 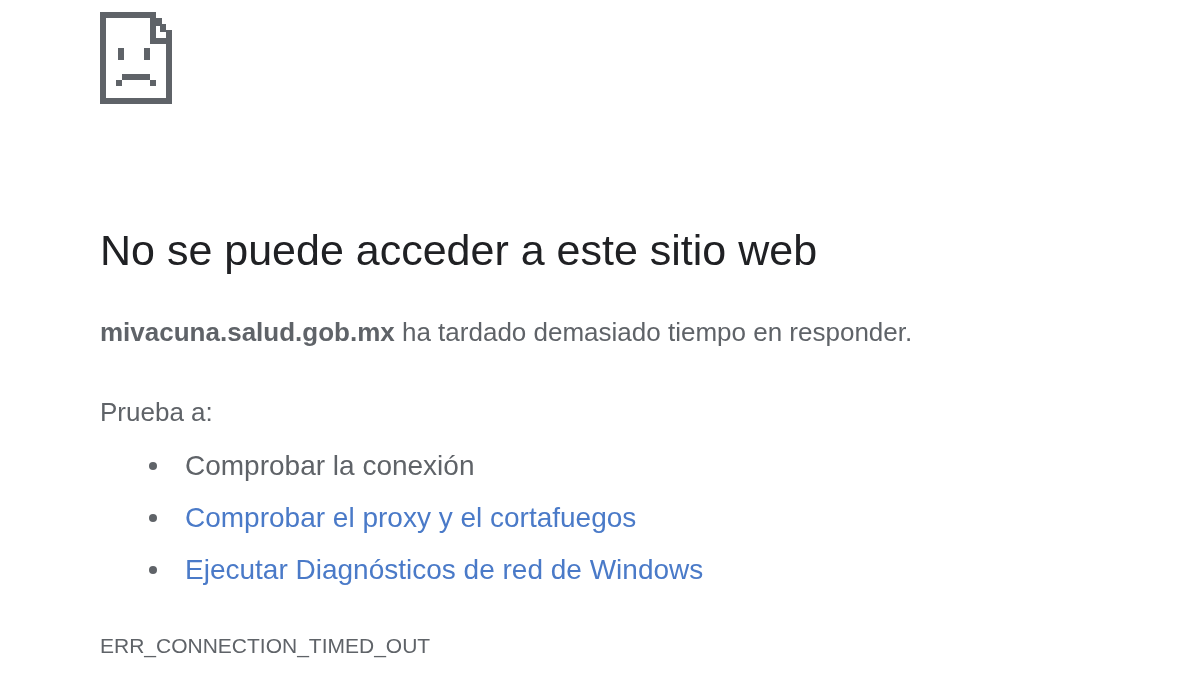 I want to click on suggestion-text: Comprobar la conexión, so click(x=330, y=466).